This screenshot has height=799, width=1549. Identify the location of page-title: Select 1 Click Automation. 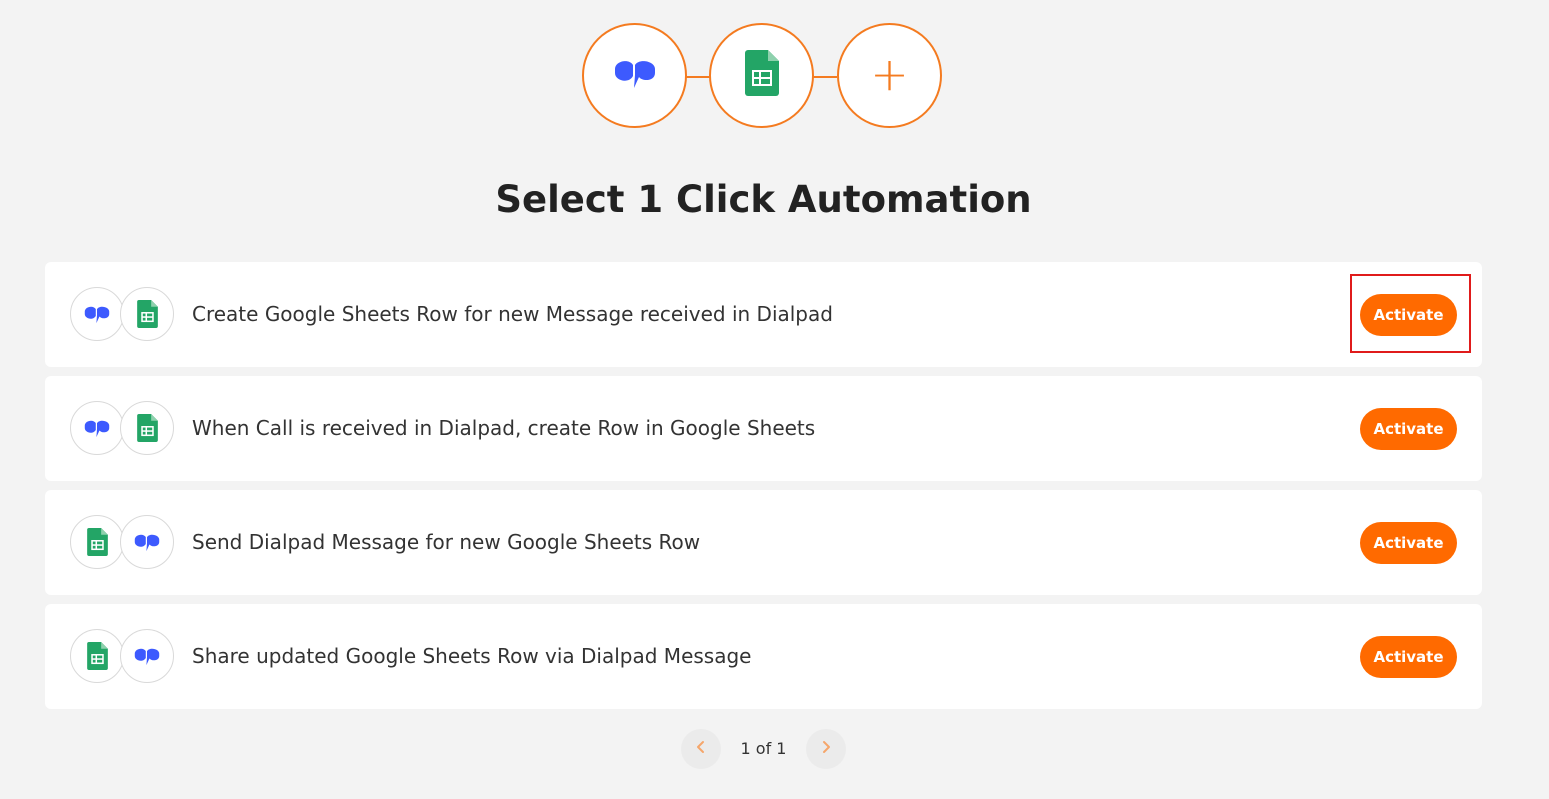
(763, 199).